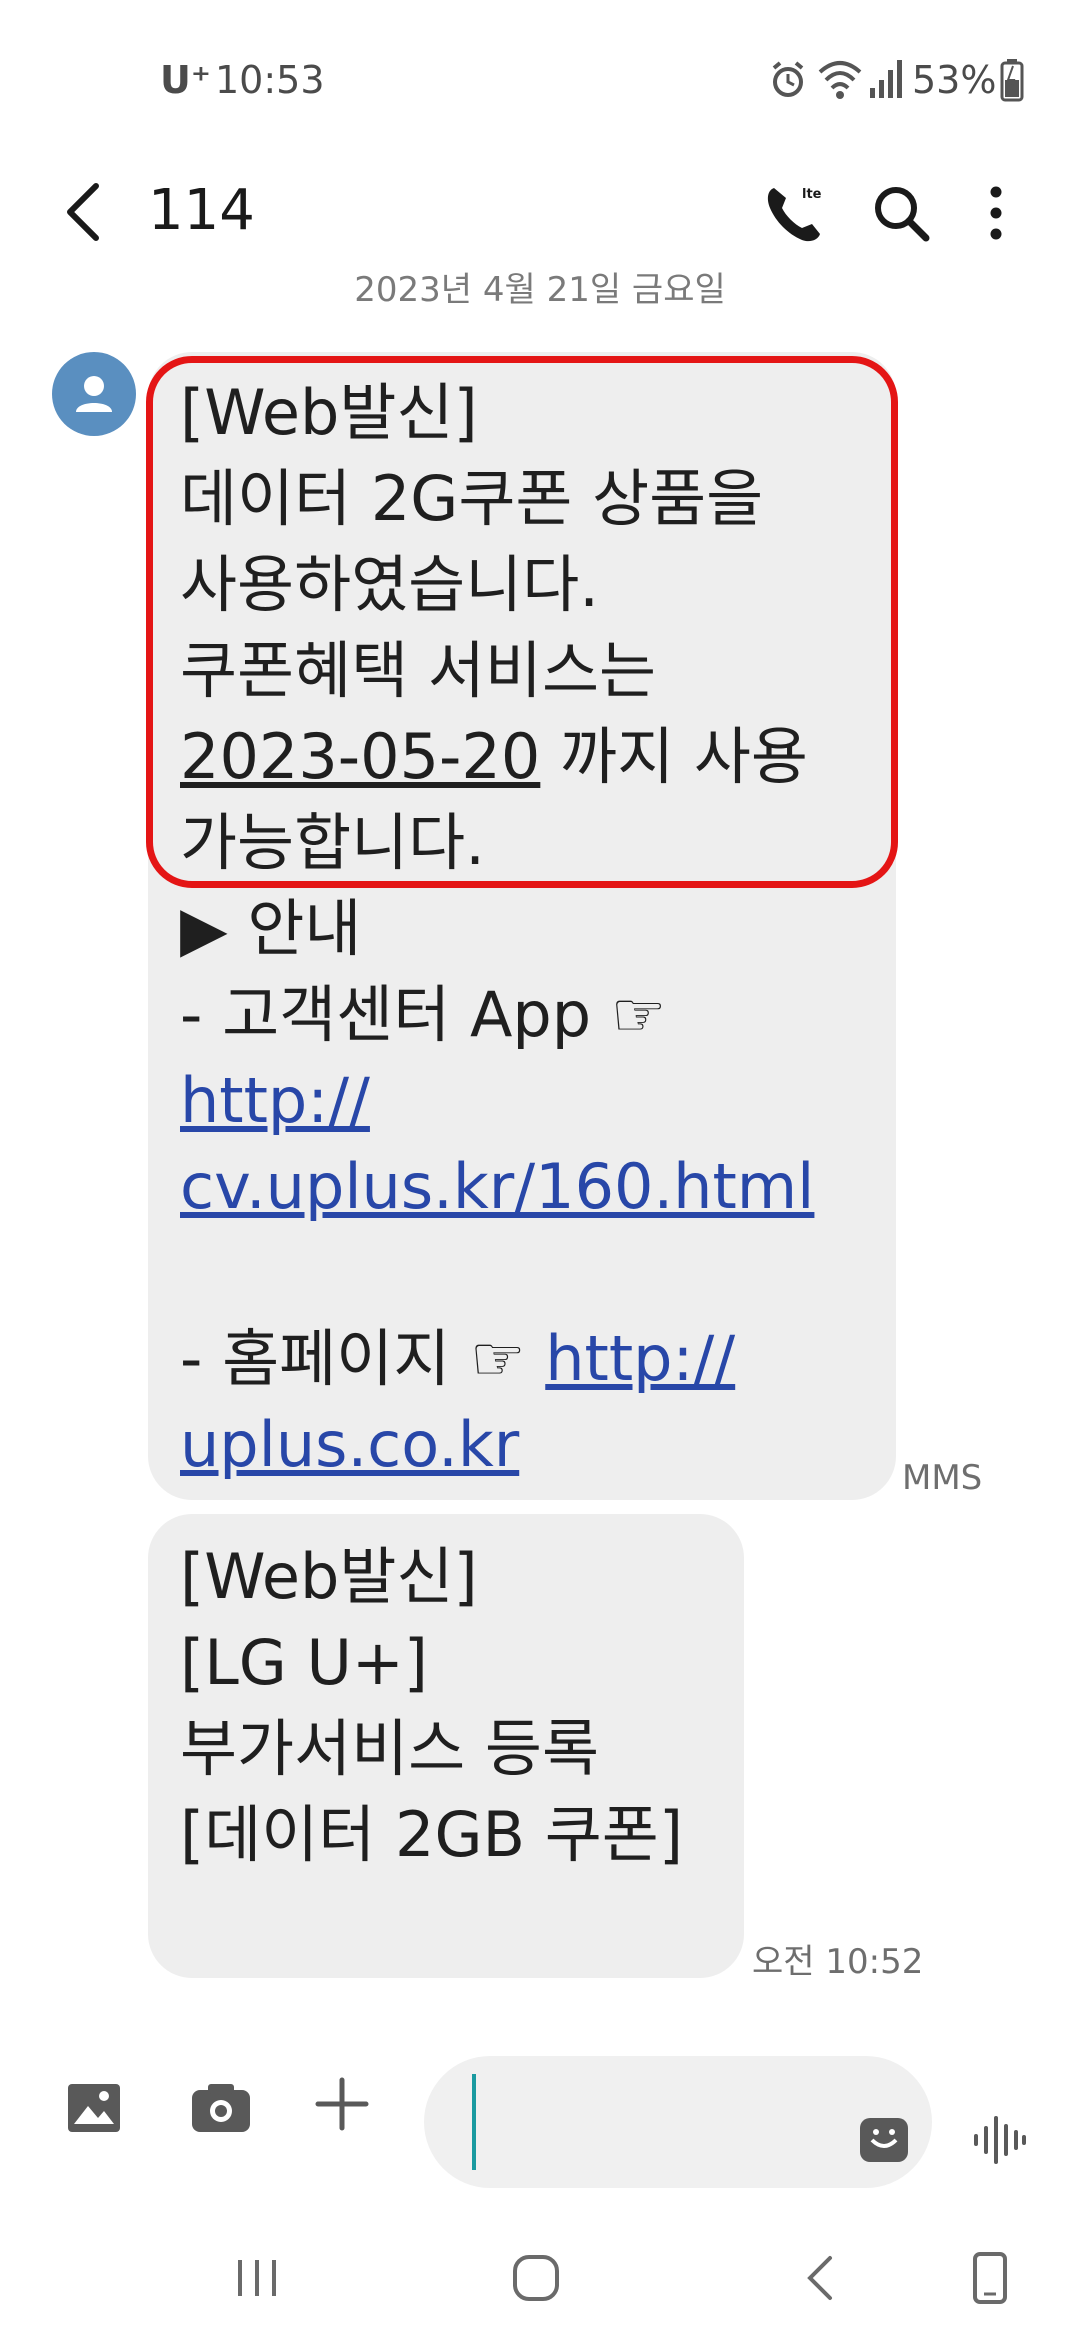 This screenshot has width=1080, height=2340. I want to click on rotate-icon, so click(990, 2278).